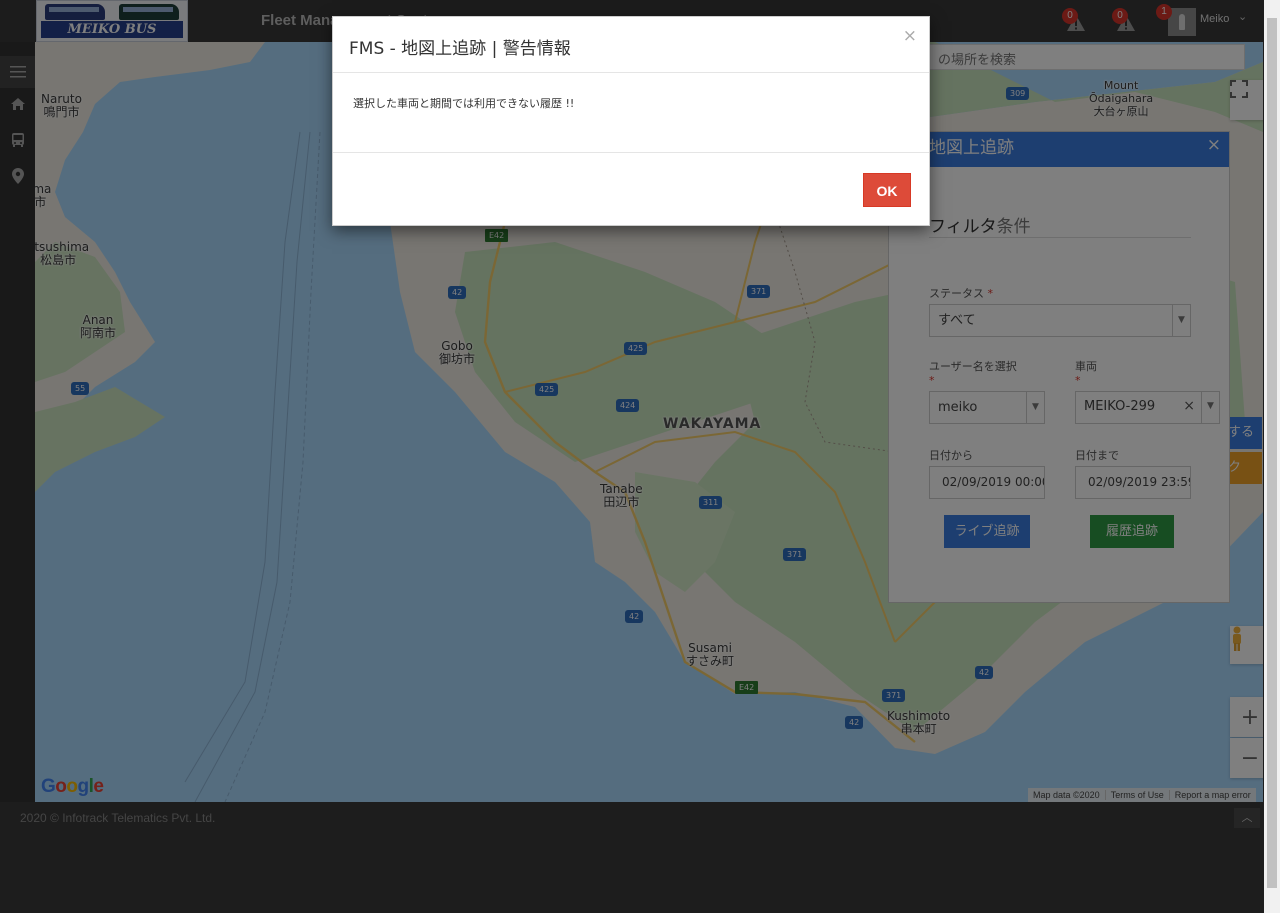 The height and width of the screenshot is (913, 1280). Describe the element at coordinates (464, 103) in the screenshot. I see `dialog-message: 選択した車両と期間では利用できない履歴 !!` at that location.